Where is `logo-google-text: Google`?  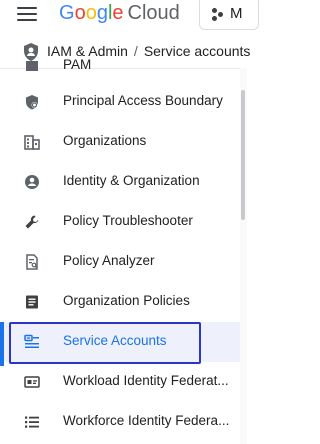 logo-google-text: Google is located at coordinates (91, 13).